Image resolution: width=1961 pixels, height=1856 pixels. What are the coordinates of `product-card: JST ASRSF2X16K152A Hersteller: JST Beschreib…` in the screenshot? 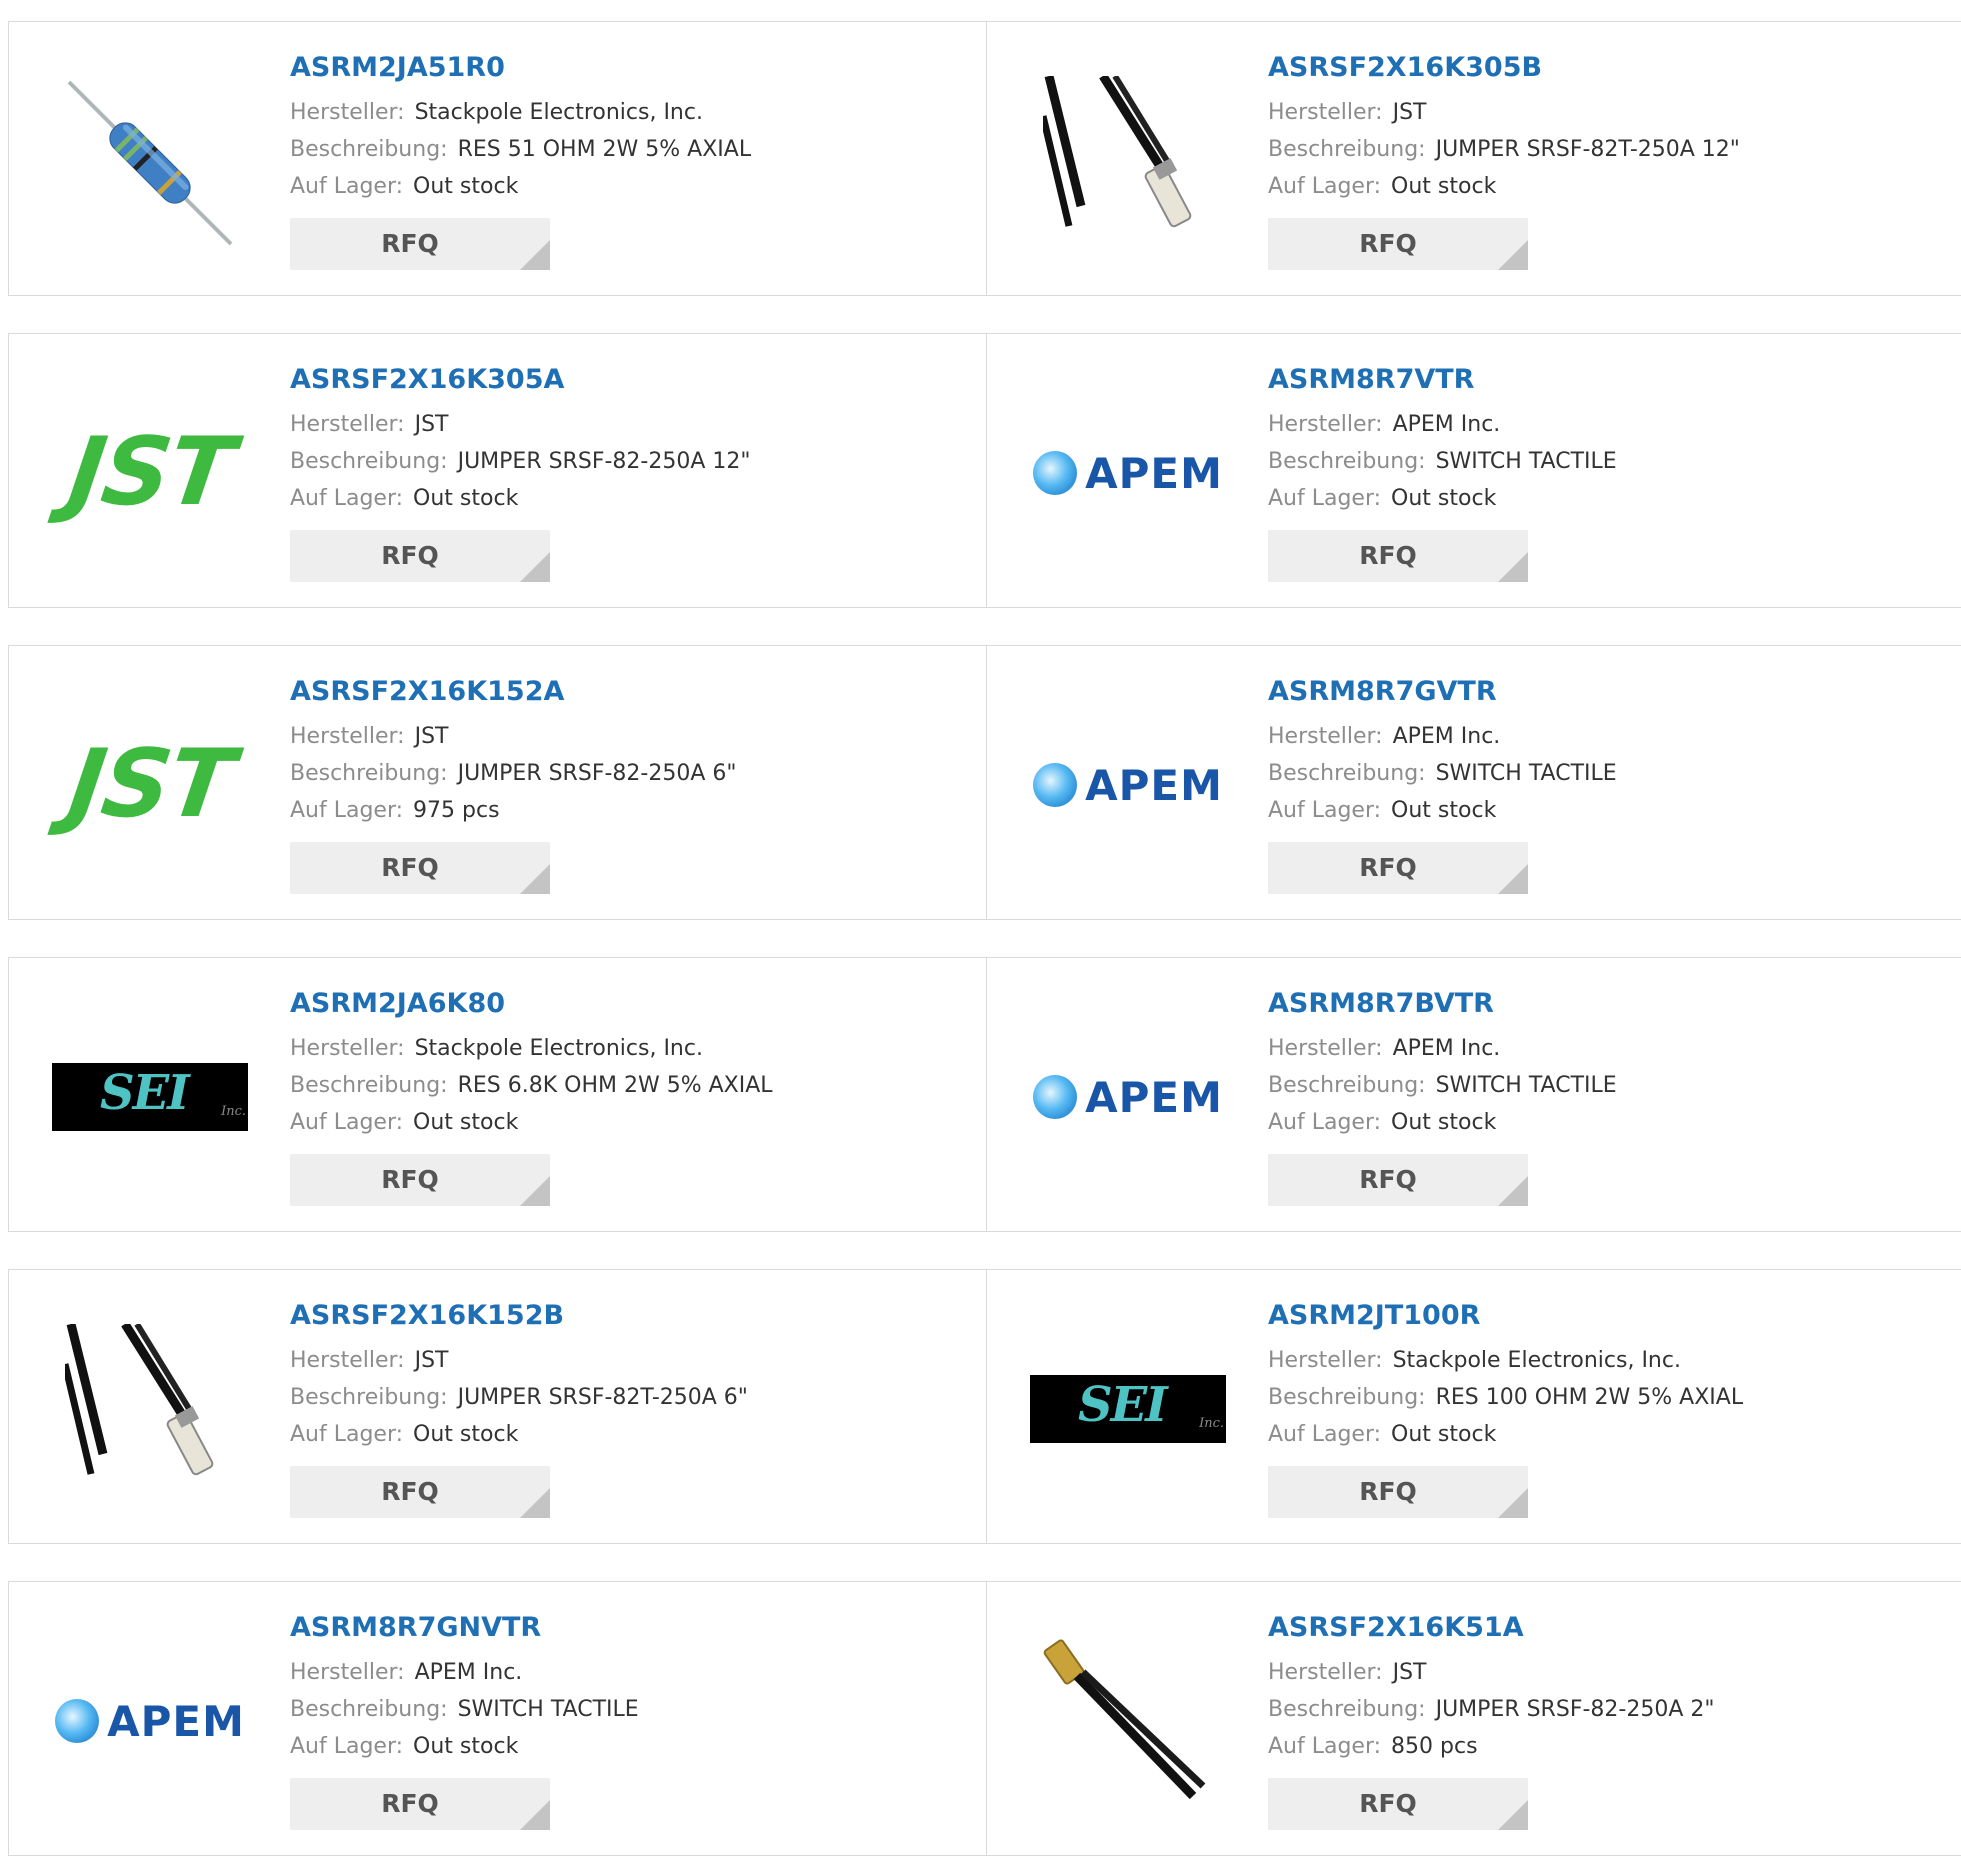 It's located at (498, 782).